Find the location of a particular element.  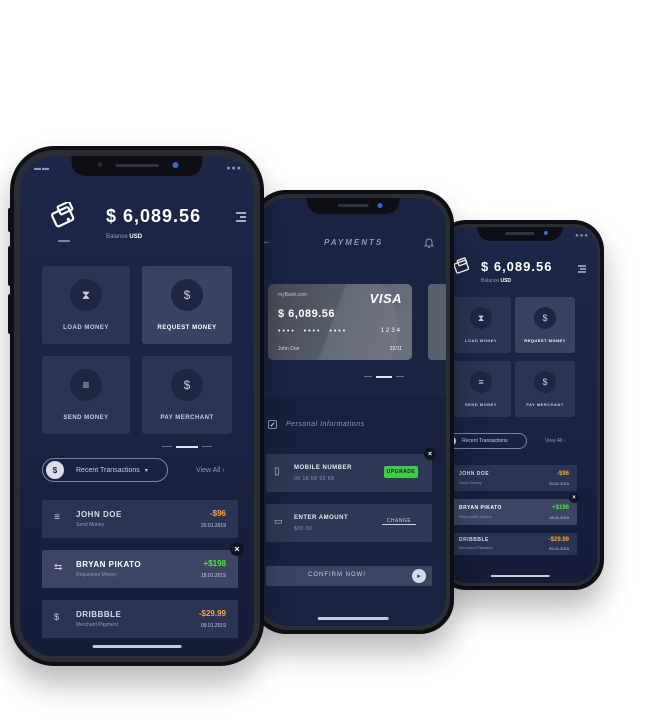

recent-transactions-pill: $ Recent Transactions is located at coordinates (485, 441).